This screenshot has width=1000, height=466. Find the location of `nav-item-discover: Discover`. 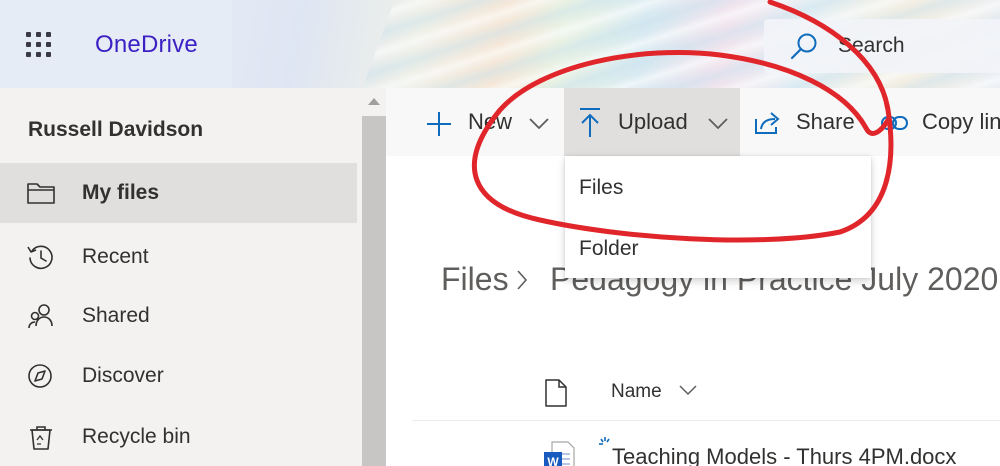

nav-item-discover: Discover is located at coordinates (178, 376).